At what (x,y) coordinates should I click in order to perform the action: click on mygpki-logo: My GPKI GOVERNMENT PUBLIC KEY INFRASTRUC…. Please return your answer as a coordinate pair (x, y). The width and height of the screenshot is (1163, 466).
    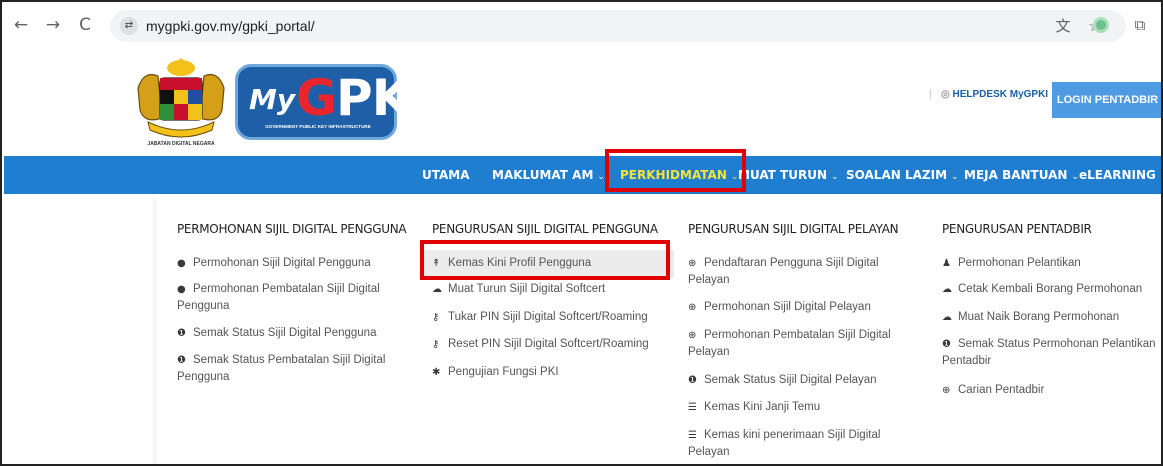
    Looking at the image, I should click on (331, 102).